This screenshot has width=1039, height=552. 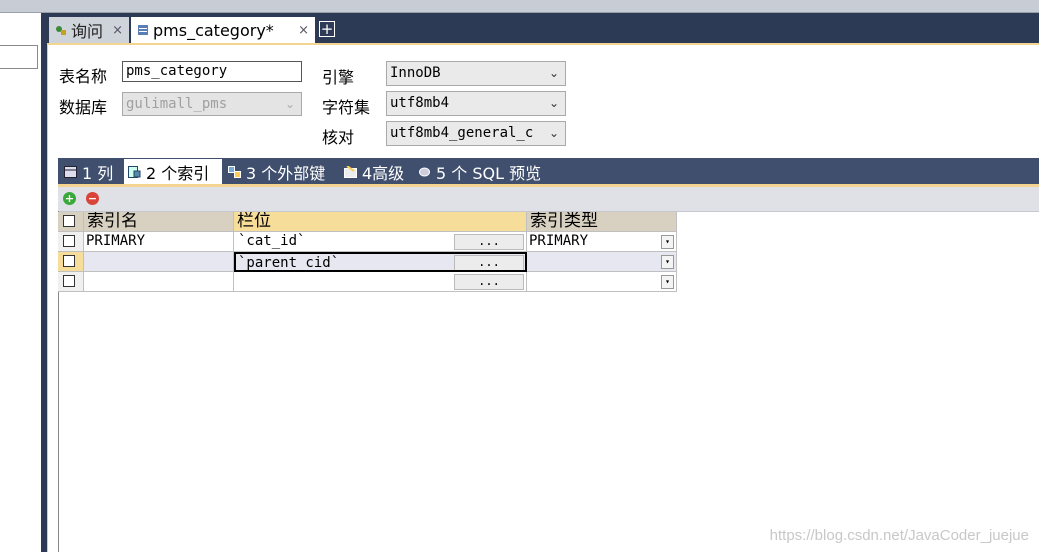 I want to click on add-index-icon: +, so click(x=69, y=198).